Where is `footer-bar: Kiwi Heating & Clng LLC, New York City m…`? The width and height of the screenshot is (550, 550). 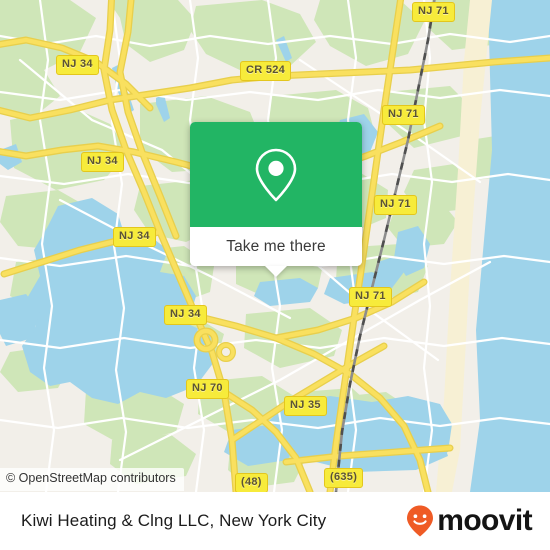
footer-bar: Kiwi Heating & Clng LLC, New York City m… is located at coordinates (275, 521).